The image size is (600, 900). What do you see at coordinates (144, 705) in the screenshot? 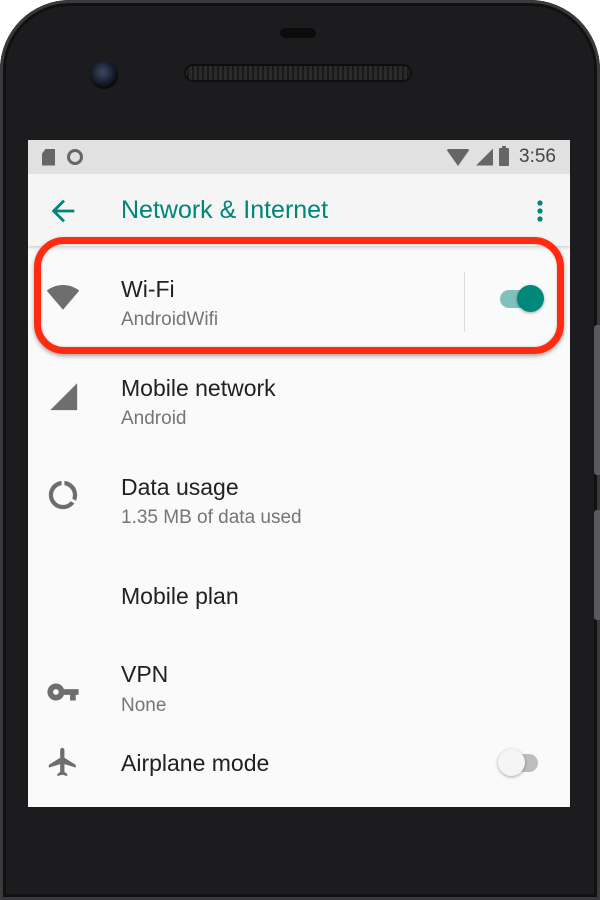
I see `vpn-sub: None` at bounding box center [144, 705].